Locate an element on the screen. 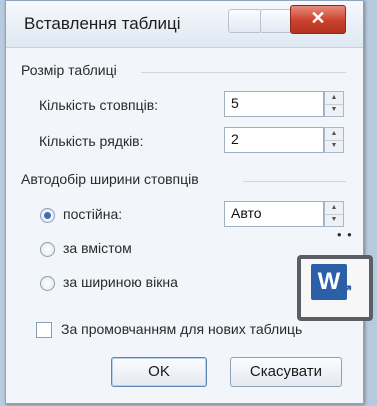  autofit-contents-label: за вмістом is located at coordinates (97, 248).